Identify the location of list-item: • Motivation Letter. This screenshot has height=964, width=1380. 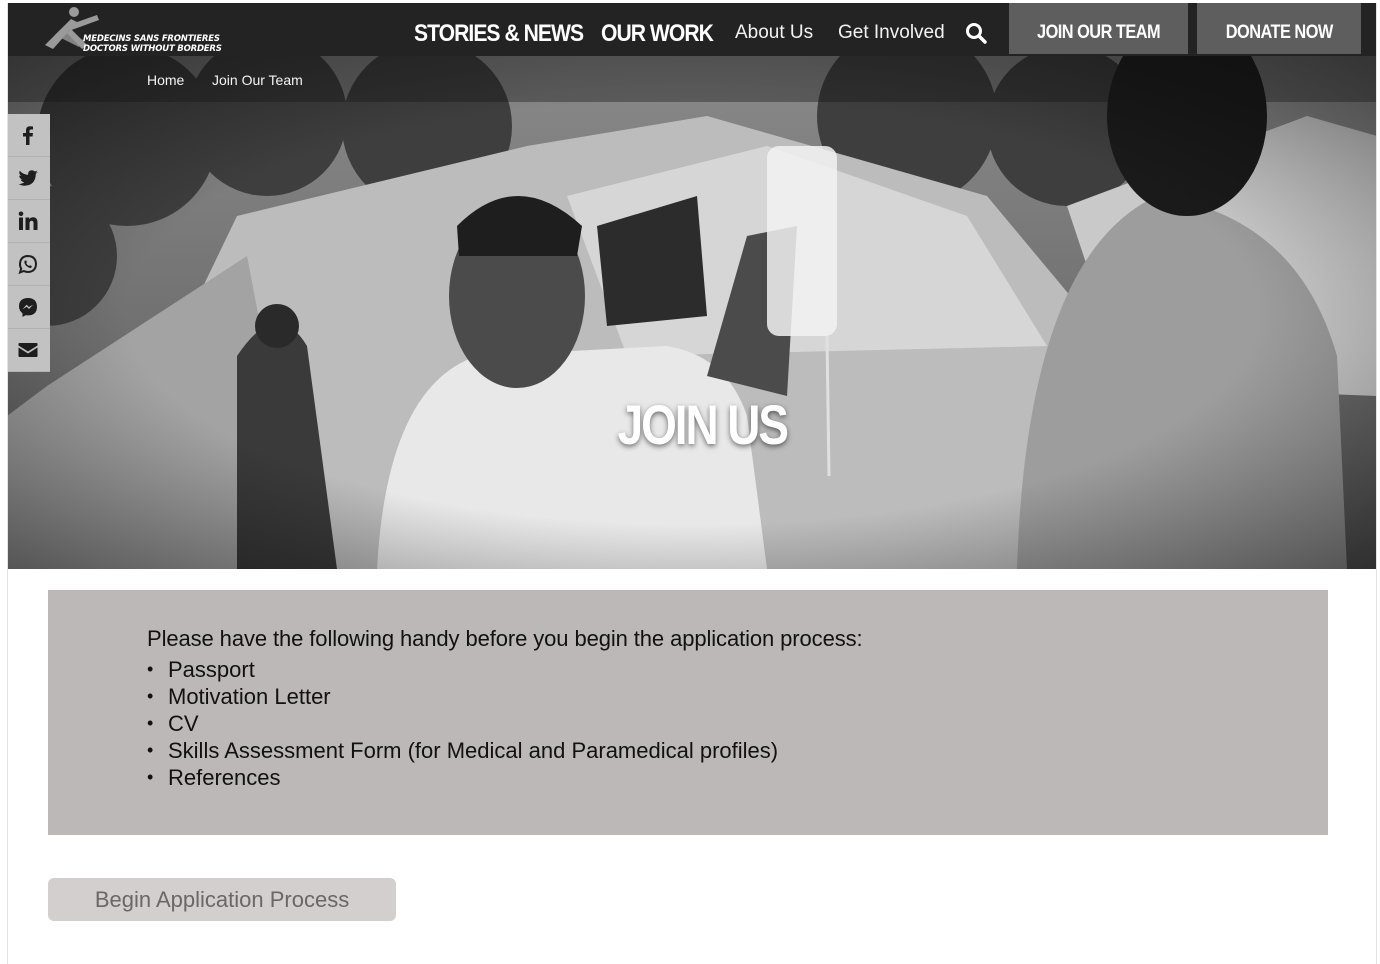
(737, 696).